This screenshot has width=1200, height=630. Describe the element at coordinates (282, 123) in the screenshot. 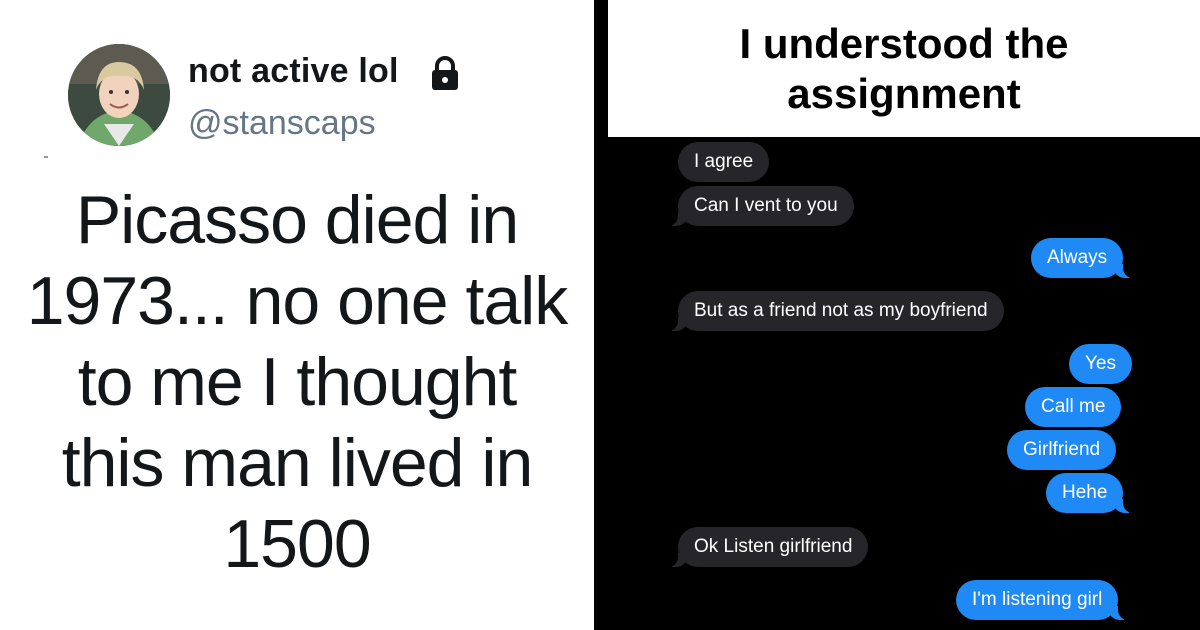

I see `handle: @stanscaps` at that location.